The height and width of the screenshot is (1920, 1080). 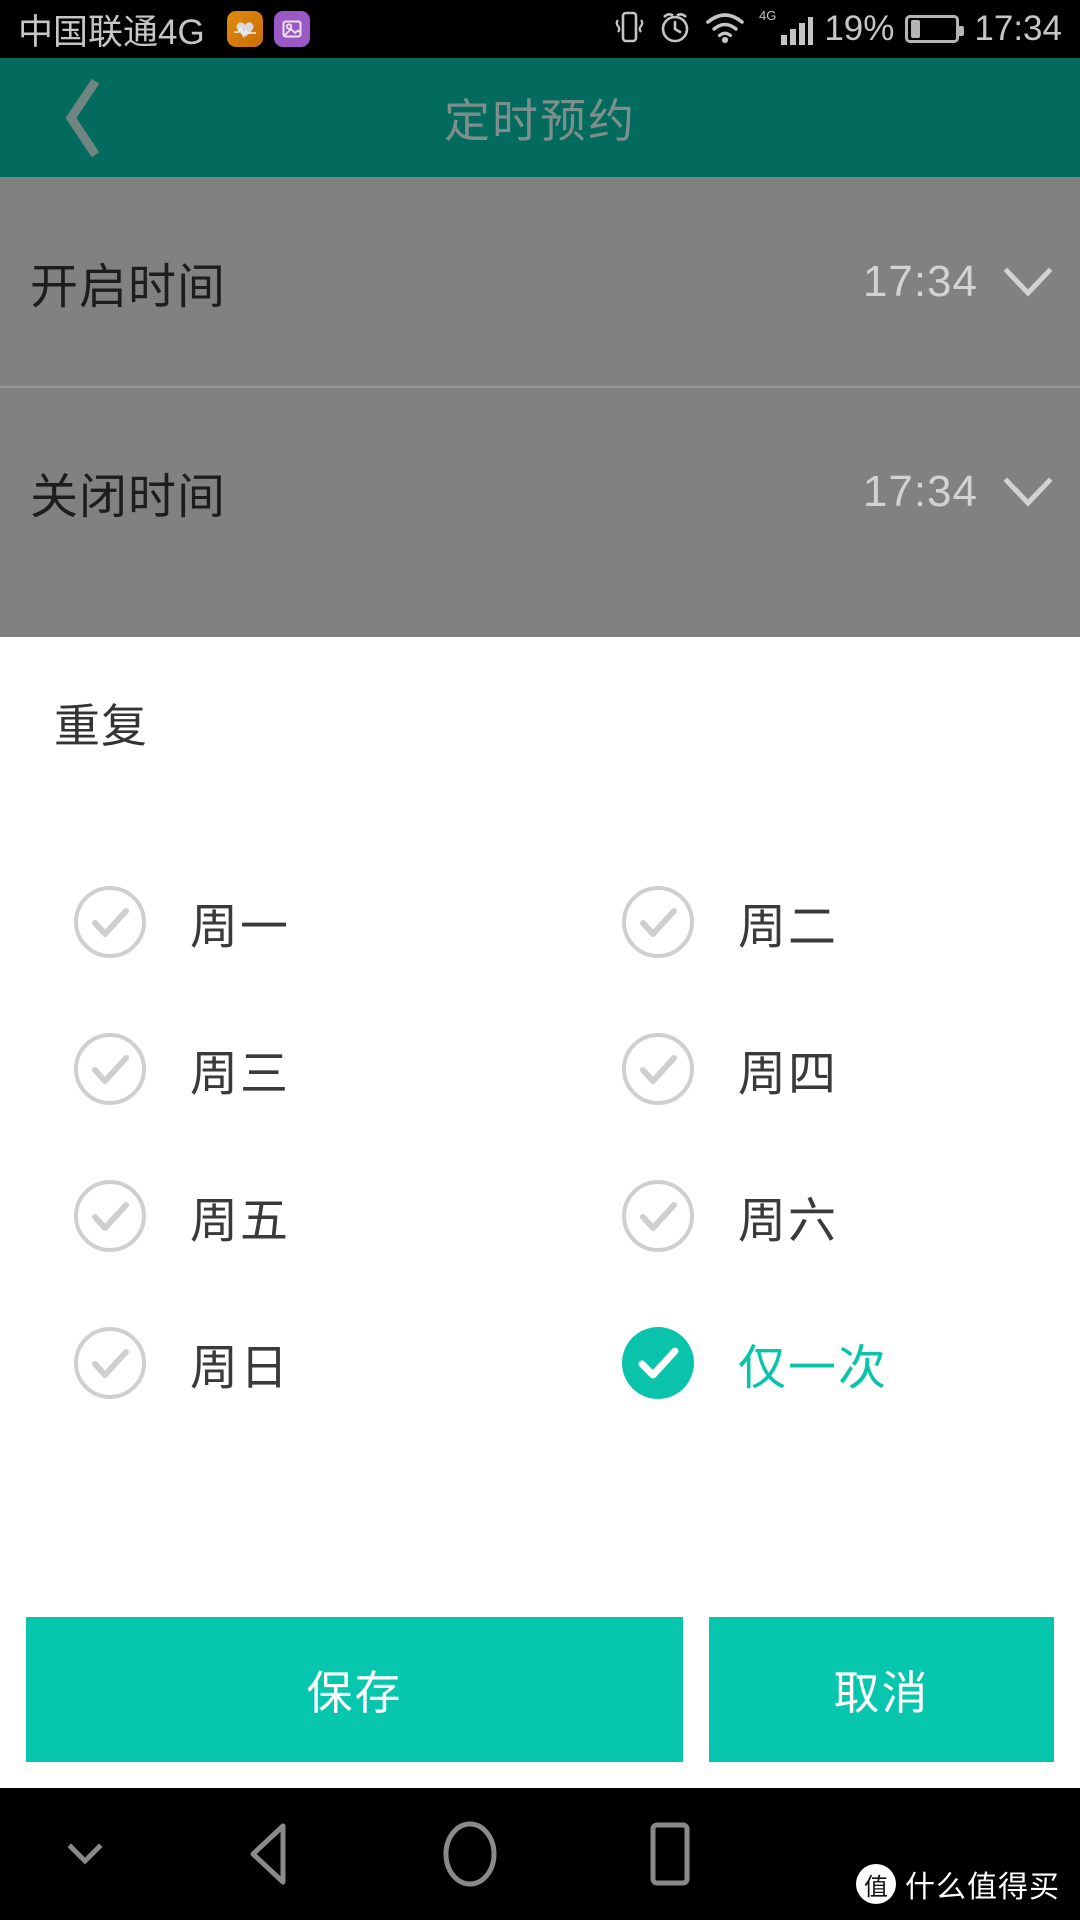 I want to click on circle-home-icon, so click(x=470, y=1854).